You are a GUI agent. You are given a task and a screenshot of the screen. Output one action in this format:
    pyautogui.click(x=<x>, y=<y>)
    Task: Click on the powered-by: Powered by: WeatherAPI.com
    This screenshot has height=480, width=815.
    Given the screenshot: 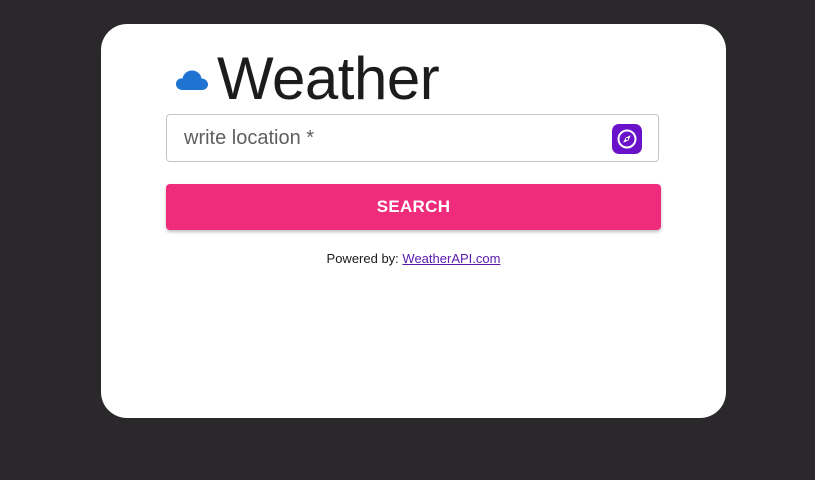 What is the action you would take?
    pyautogui.click(x=413, y=258)
    